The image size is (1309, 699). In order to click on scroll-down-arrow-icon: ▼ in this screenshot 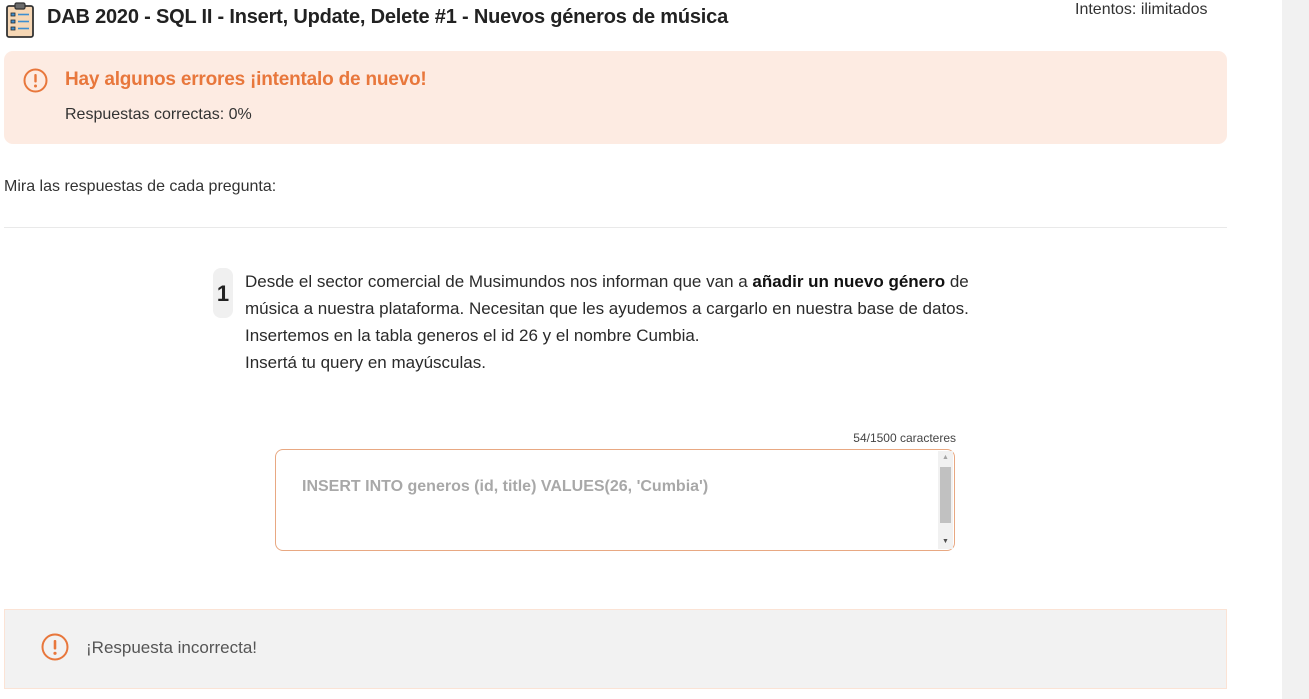, I will do `click(945, 542)`.